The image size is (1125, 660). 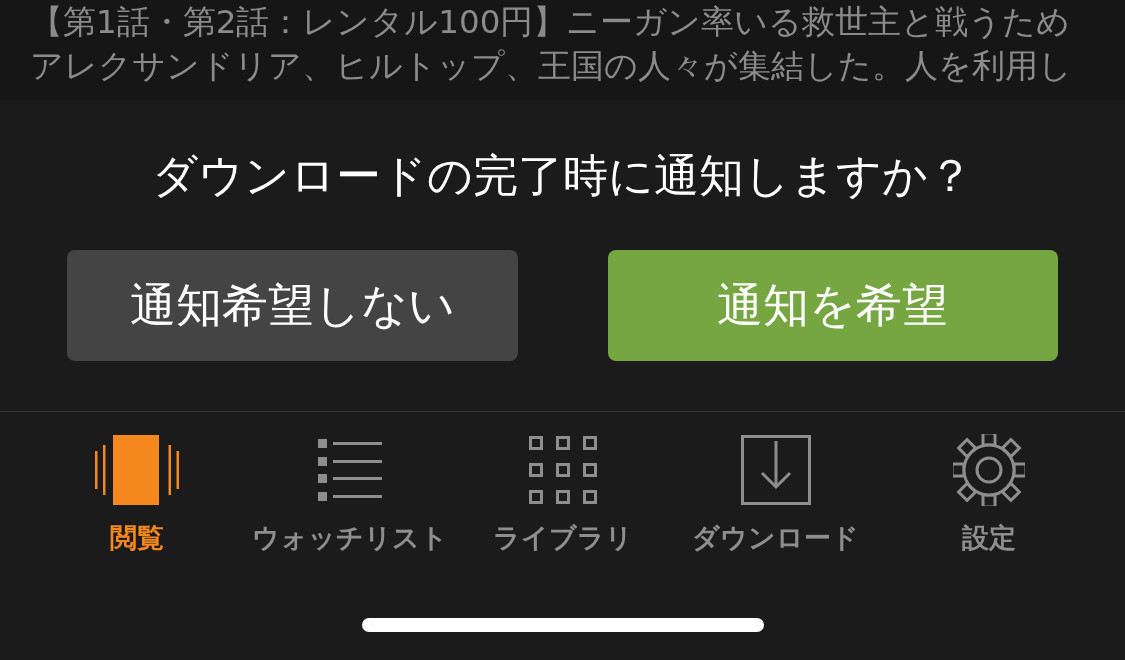 I want to click on confirm-button: 通知を希望, so click(x=832, y=305).